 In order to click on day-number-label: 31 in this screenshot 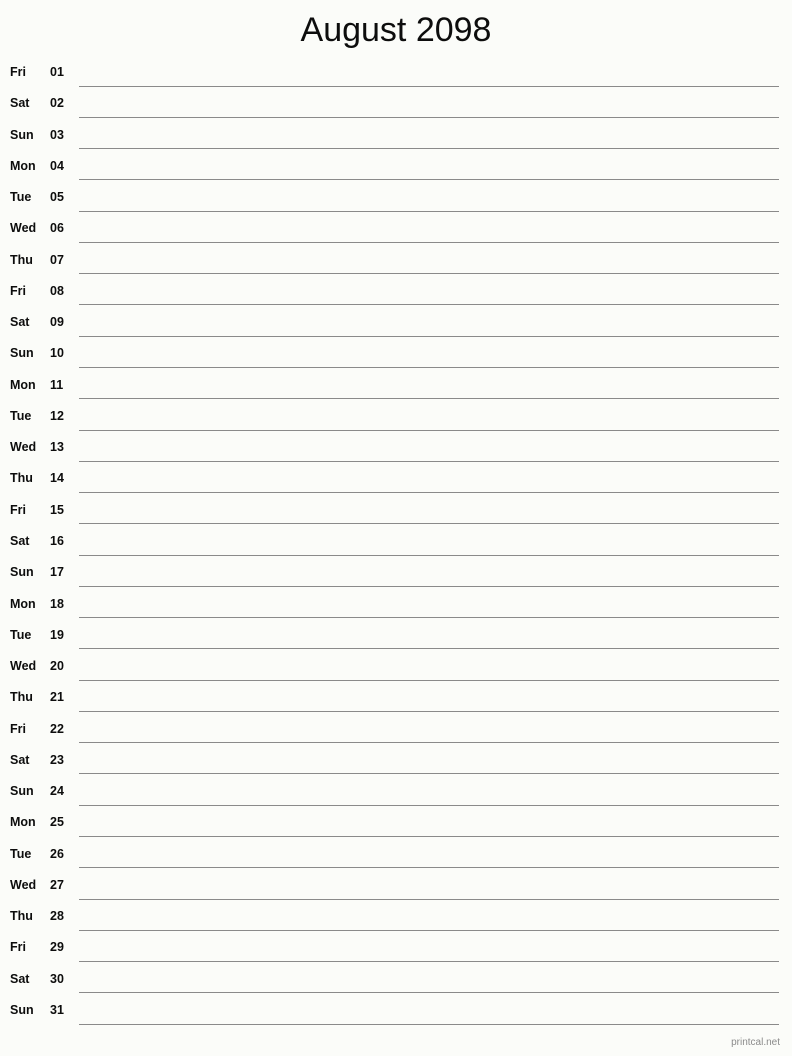, I will do `click(57, 1009)`.